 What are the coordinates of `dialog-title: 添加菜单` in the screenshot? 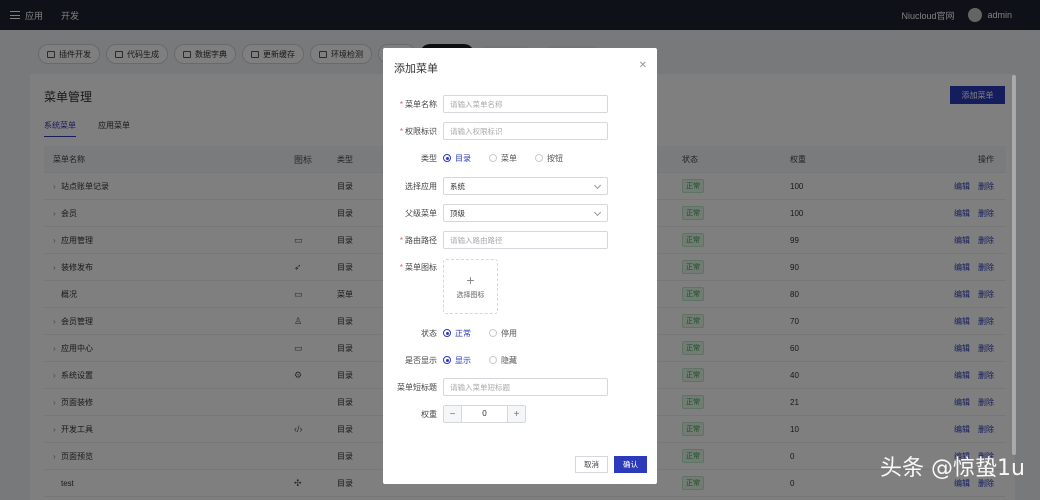 It's located at (416, 69).